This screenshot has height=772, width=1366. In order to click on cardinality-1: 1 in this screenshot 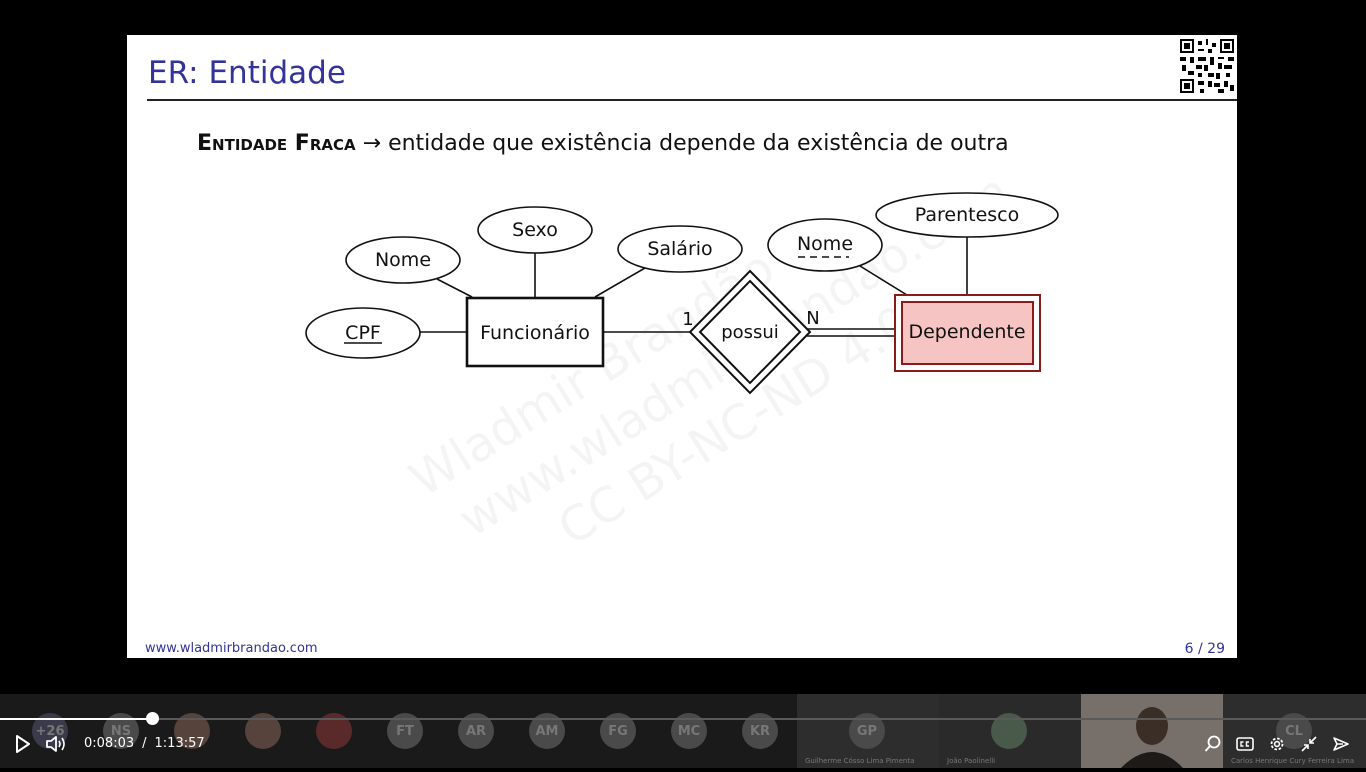, I will do `click(687, 319)`.